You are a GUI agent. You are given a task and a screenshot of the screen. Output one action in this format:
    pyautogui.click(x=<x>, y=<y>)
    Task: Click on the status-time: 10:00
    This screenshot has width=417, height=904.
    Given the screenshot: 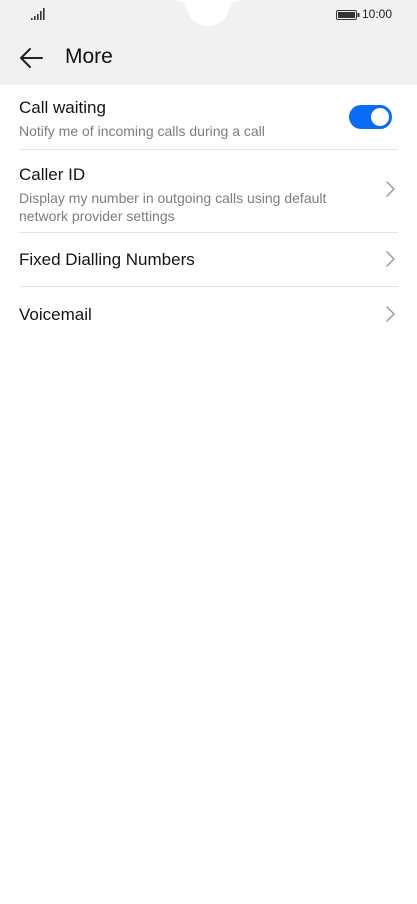 What is the action you would take?
    pyautogui.click(x=377, y=14)
    